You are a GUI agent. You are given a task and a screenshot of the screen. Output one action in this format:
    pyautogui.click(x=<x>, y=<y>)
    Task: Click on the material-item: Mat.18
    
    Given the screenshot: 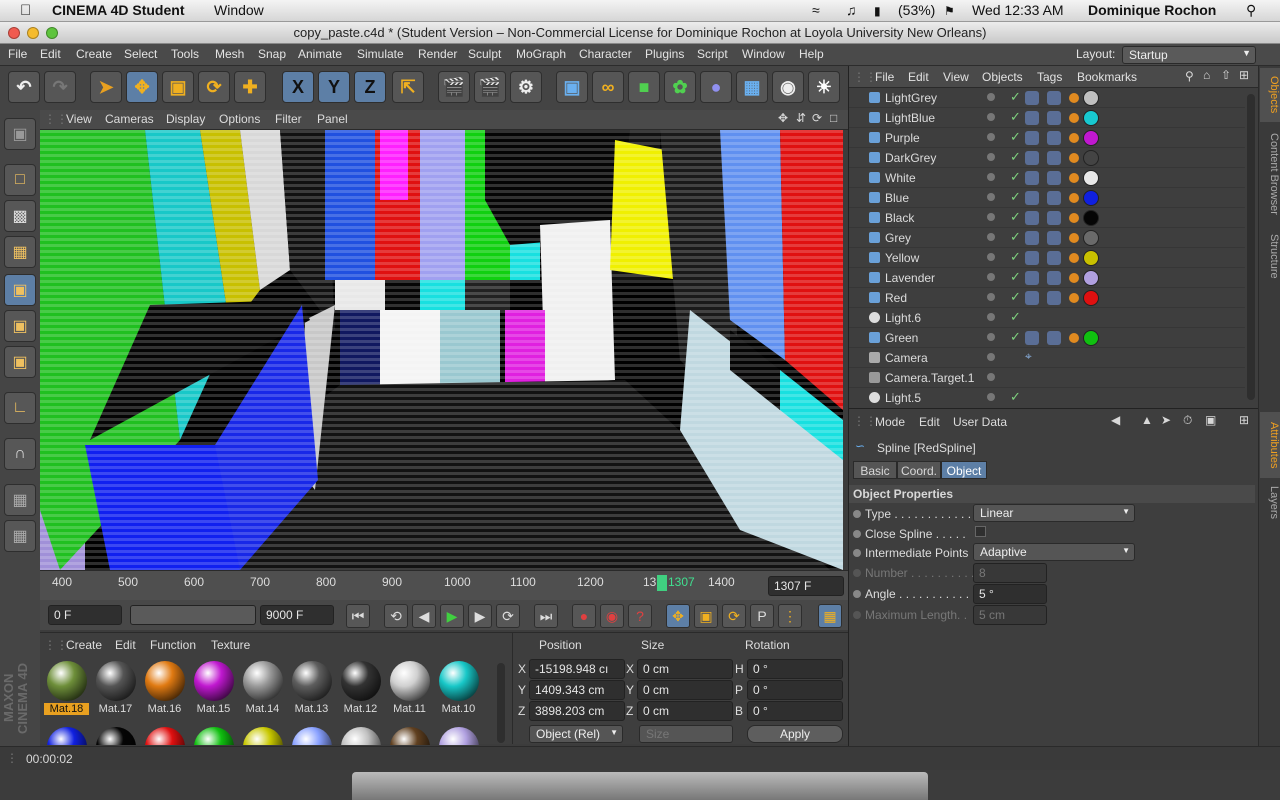 What is the action you would take?
    pyautogui.click(x=66, y=689)
    